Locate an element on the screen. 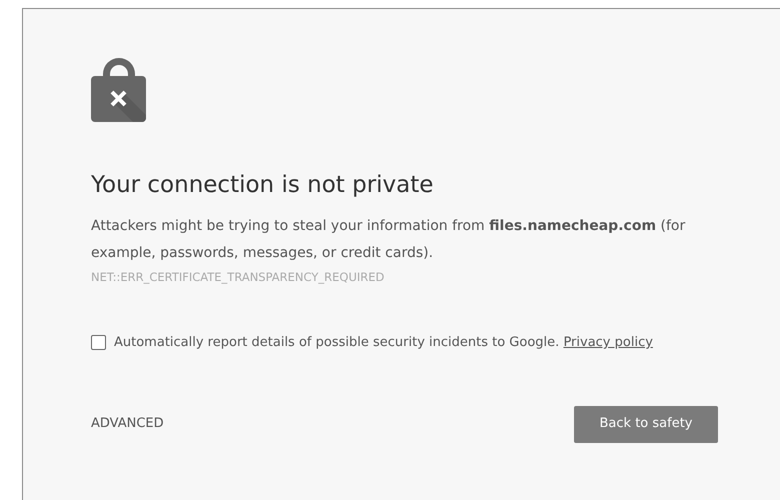 Image resolution: width=780 pixels, height=500 pixels. page-heading: Your connection is not private is located at coordinates (262, 185).